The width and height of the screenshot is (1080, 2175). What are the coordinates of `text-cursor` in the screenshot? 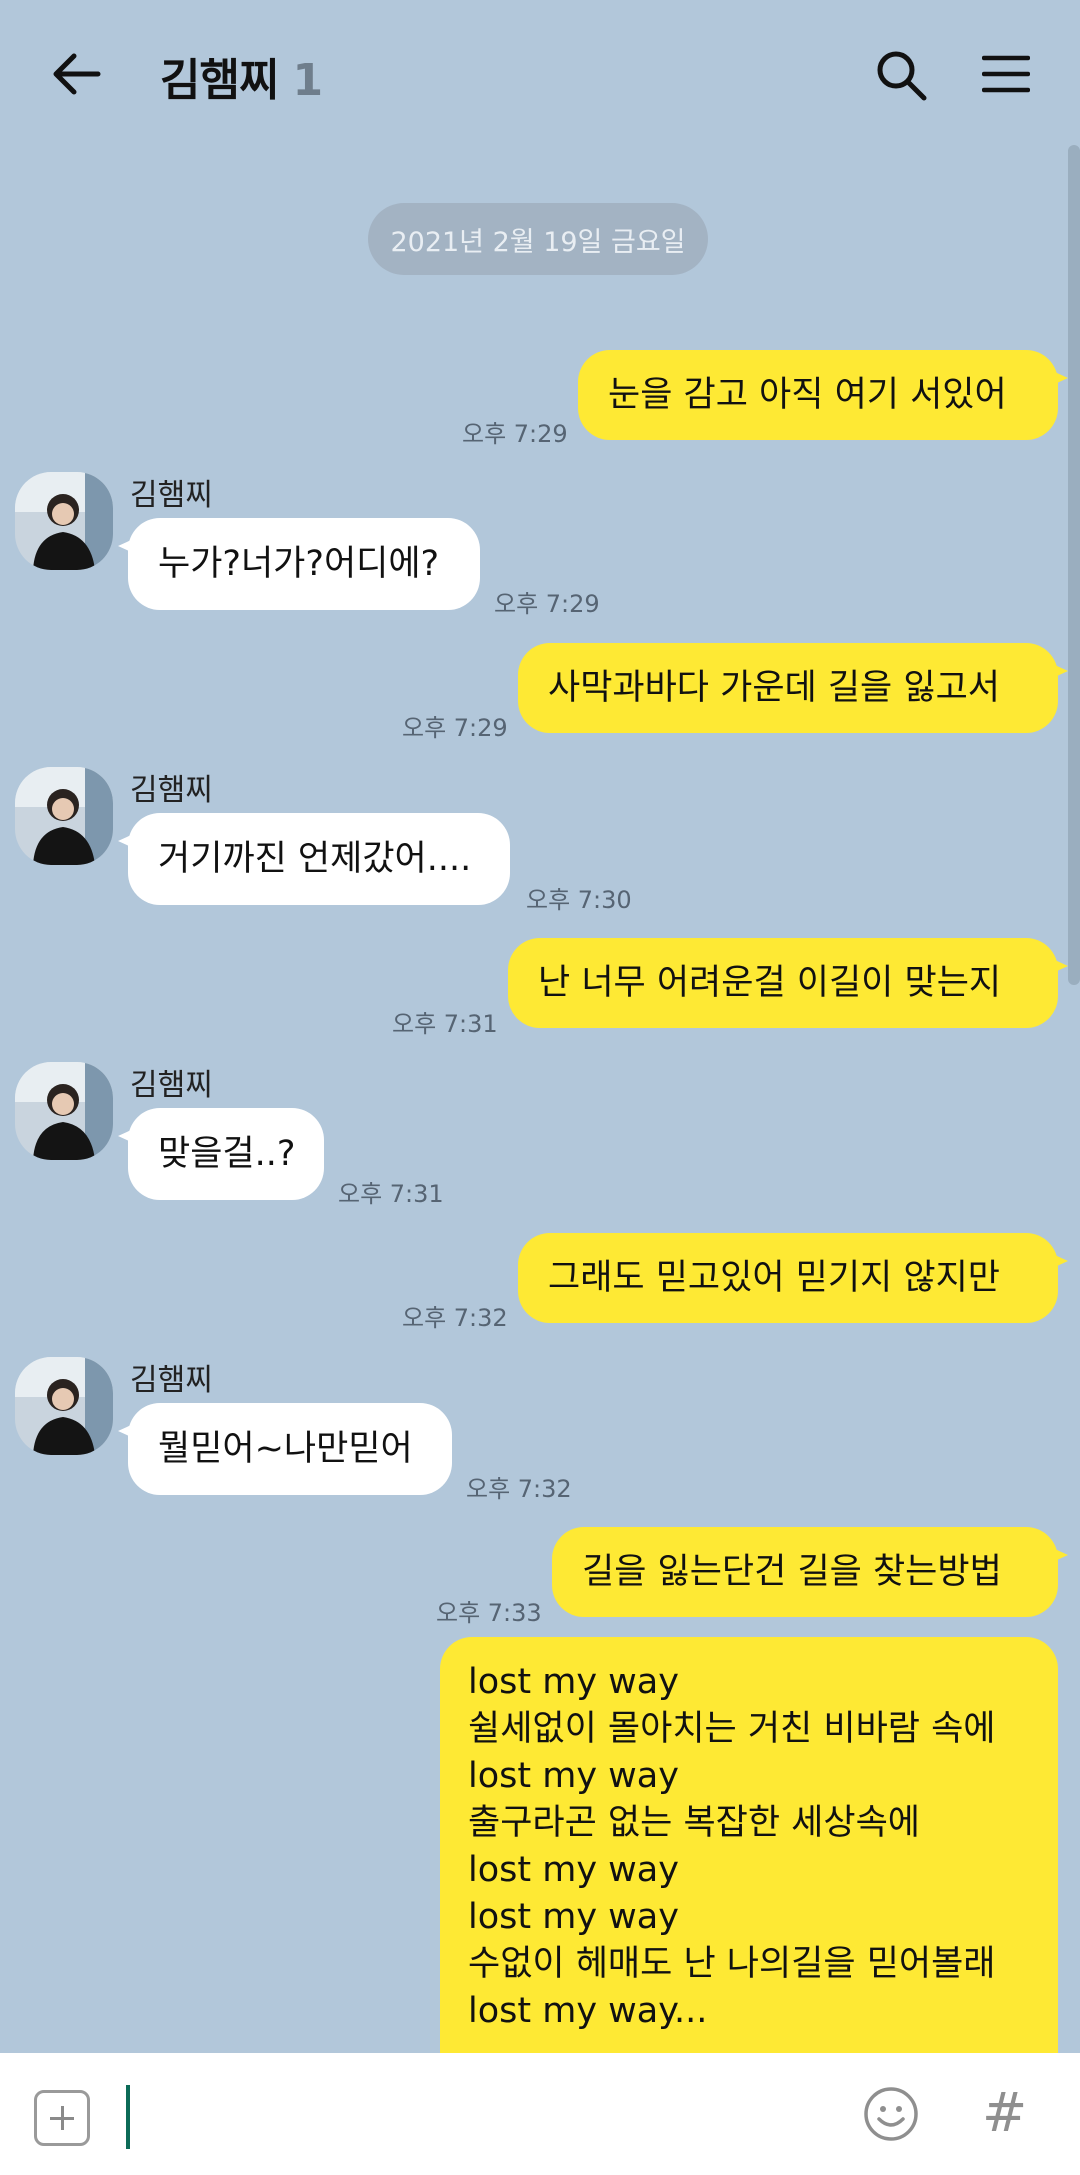 It's located at (128, 2117).